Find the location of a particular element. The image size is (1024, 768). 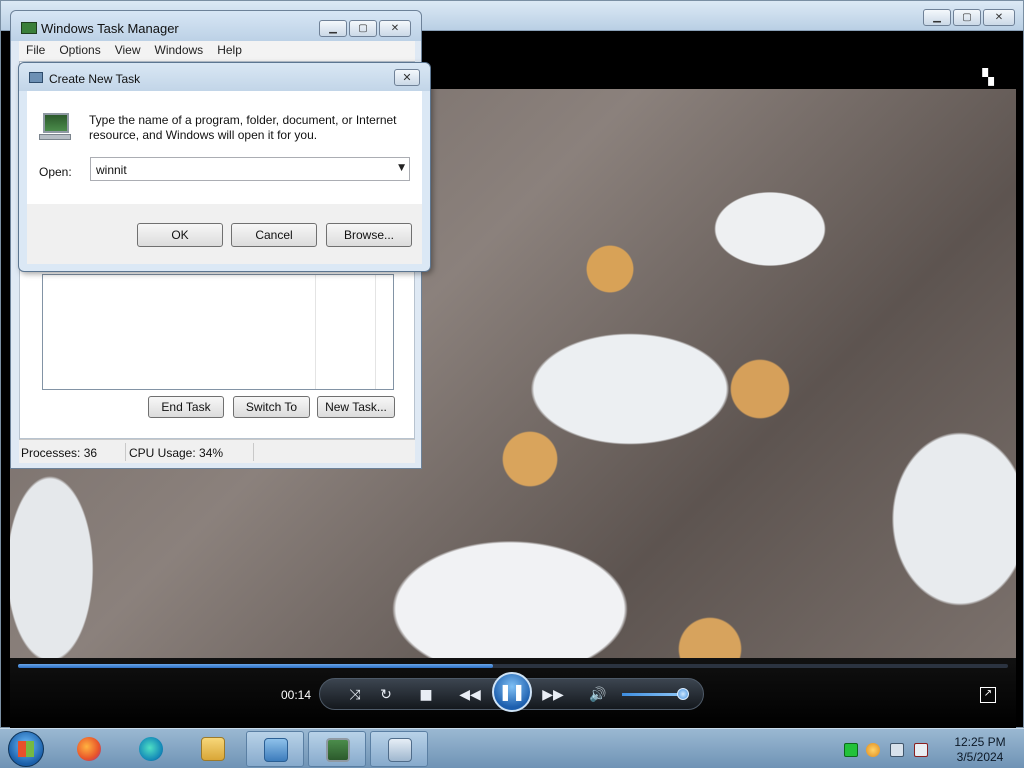

taskbar-firefox is located at coordinates (89, 749).